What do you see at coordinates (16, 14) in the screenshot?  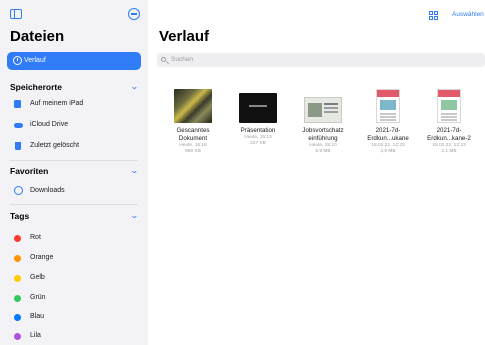 I see `sidebar-toggle-icon` at bounding box center [16, 14].